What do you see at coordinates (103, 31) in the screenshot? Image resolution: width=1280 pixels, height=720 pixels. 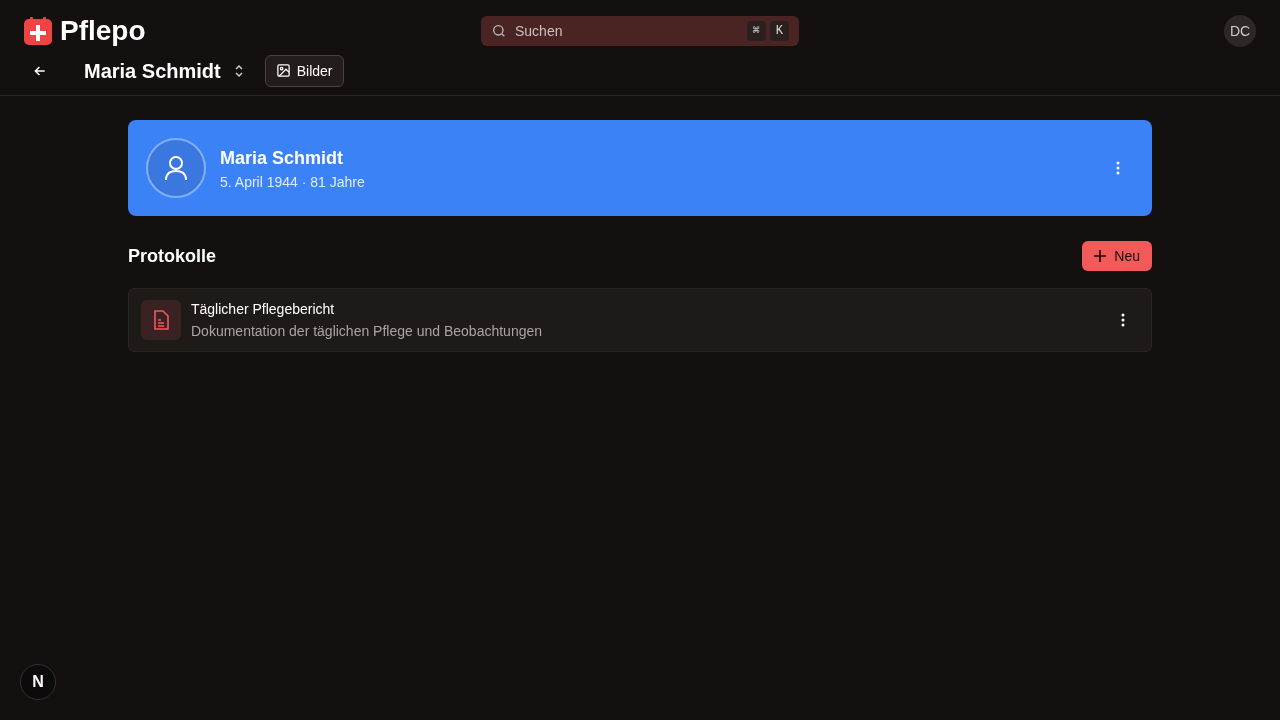 I see `app-name: Pflepo` at bounding box center [103, 31].